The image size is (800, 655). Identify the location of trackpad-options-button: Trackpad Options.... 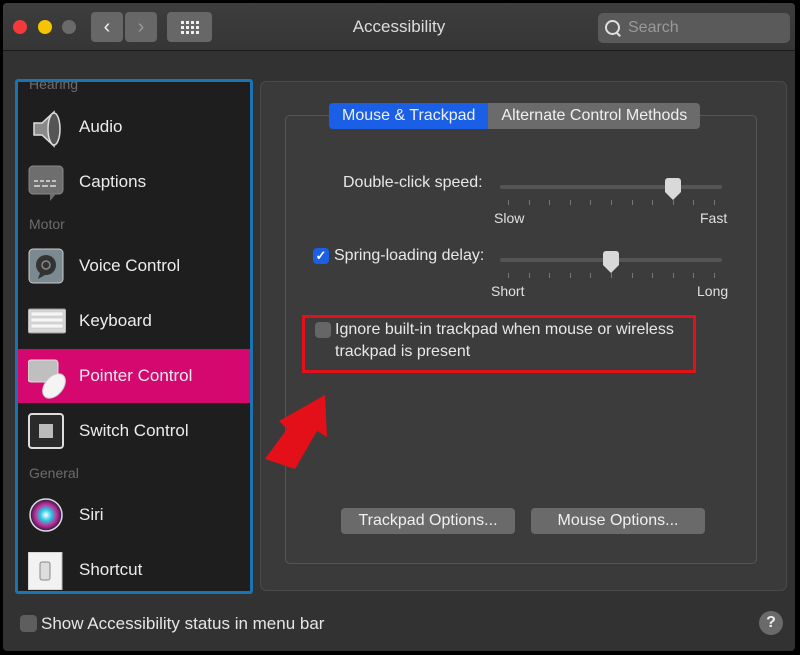
(428, 521).